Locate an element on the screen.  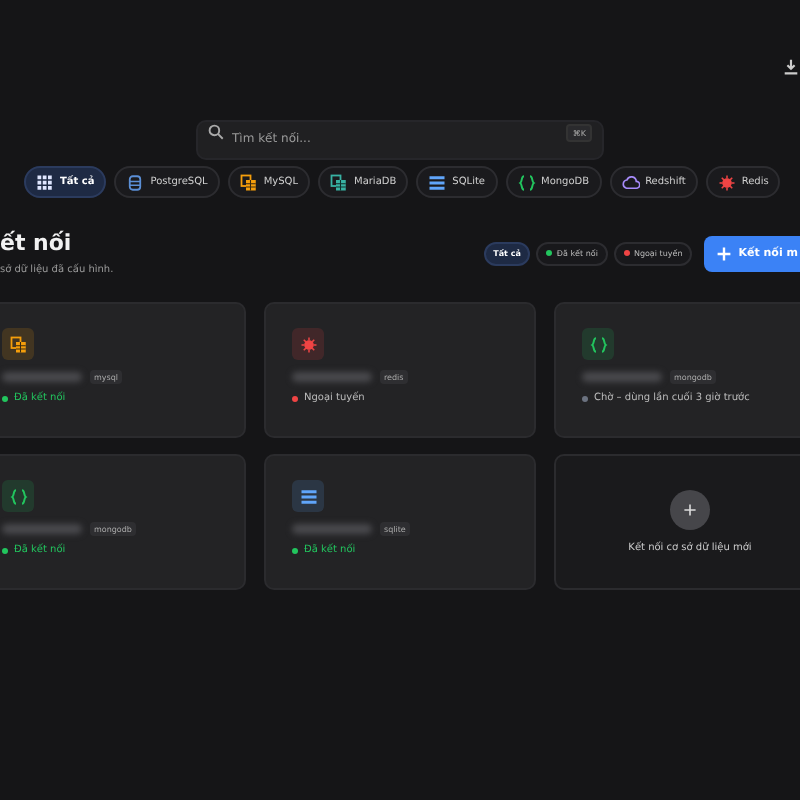
page-title: ết nối is located at coordinates (37, 244).